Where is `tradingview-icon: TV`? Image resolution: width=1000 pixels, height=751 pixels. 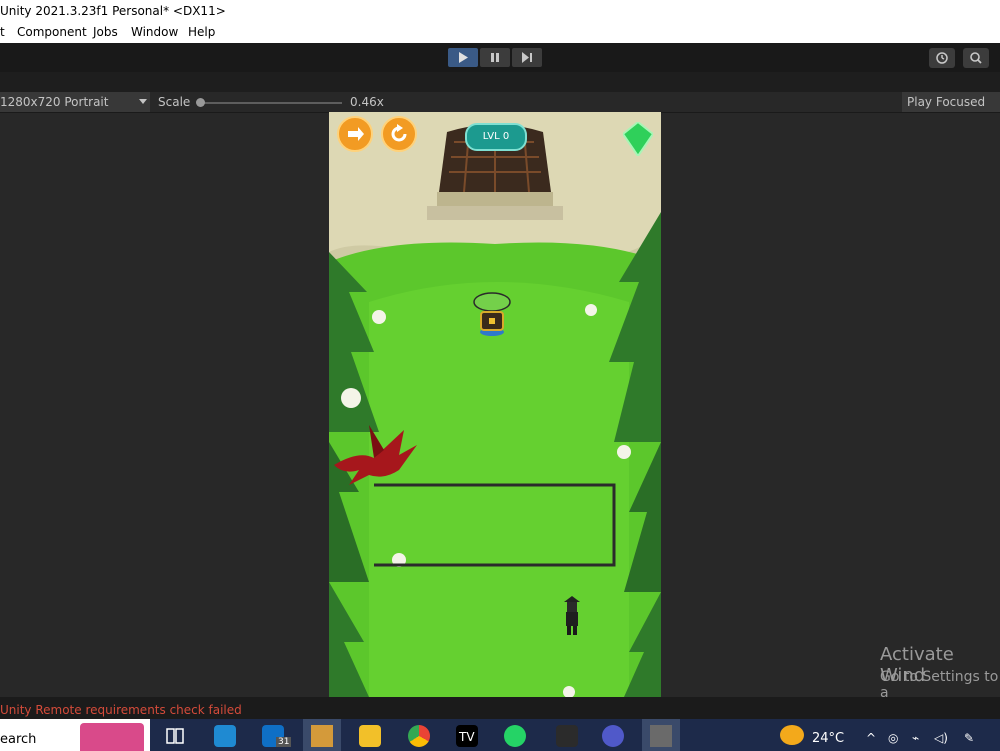
tradingview-icon: TV is located at coordinates (467, 736).